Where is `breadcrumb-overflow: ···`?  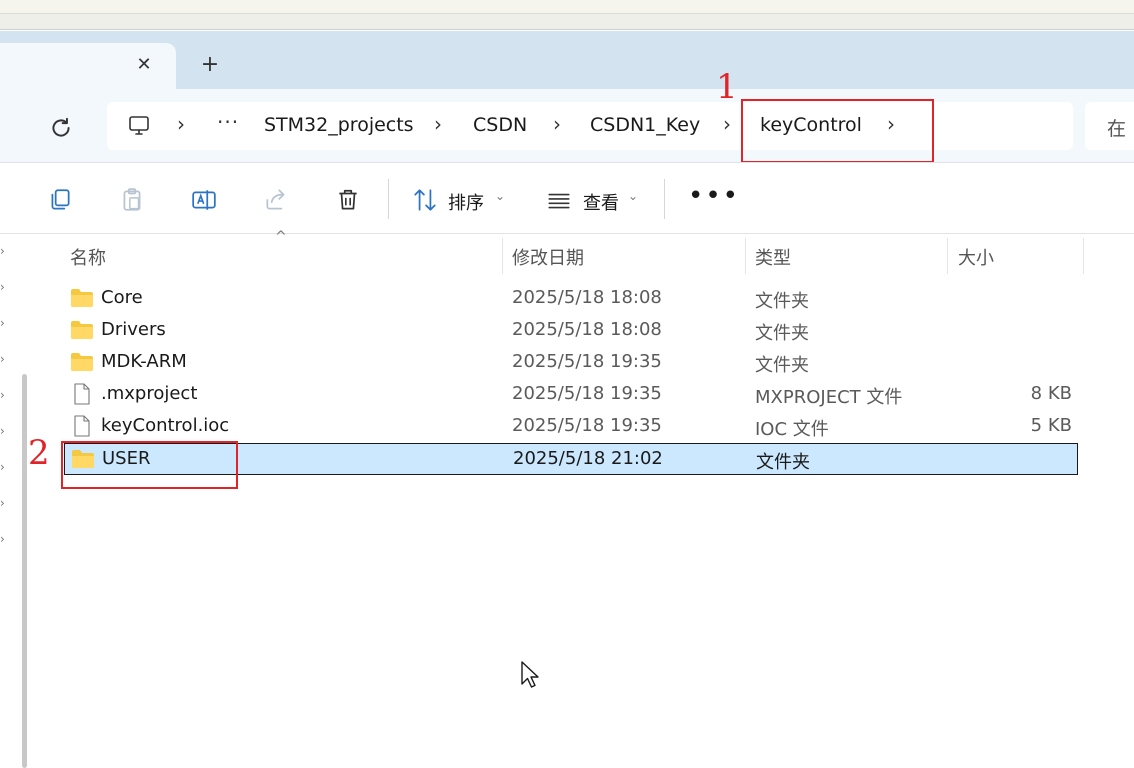
breadcrumb-overflow: ··· is located at coordinates (228, 122).